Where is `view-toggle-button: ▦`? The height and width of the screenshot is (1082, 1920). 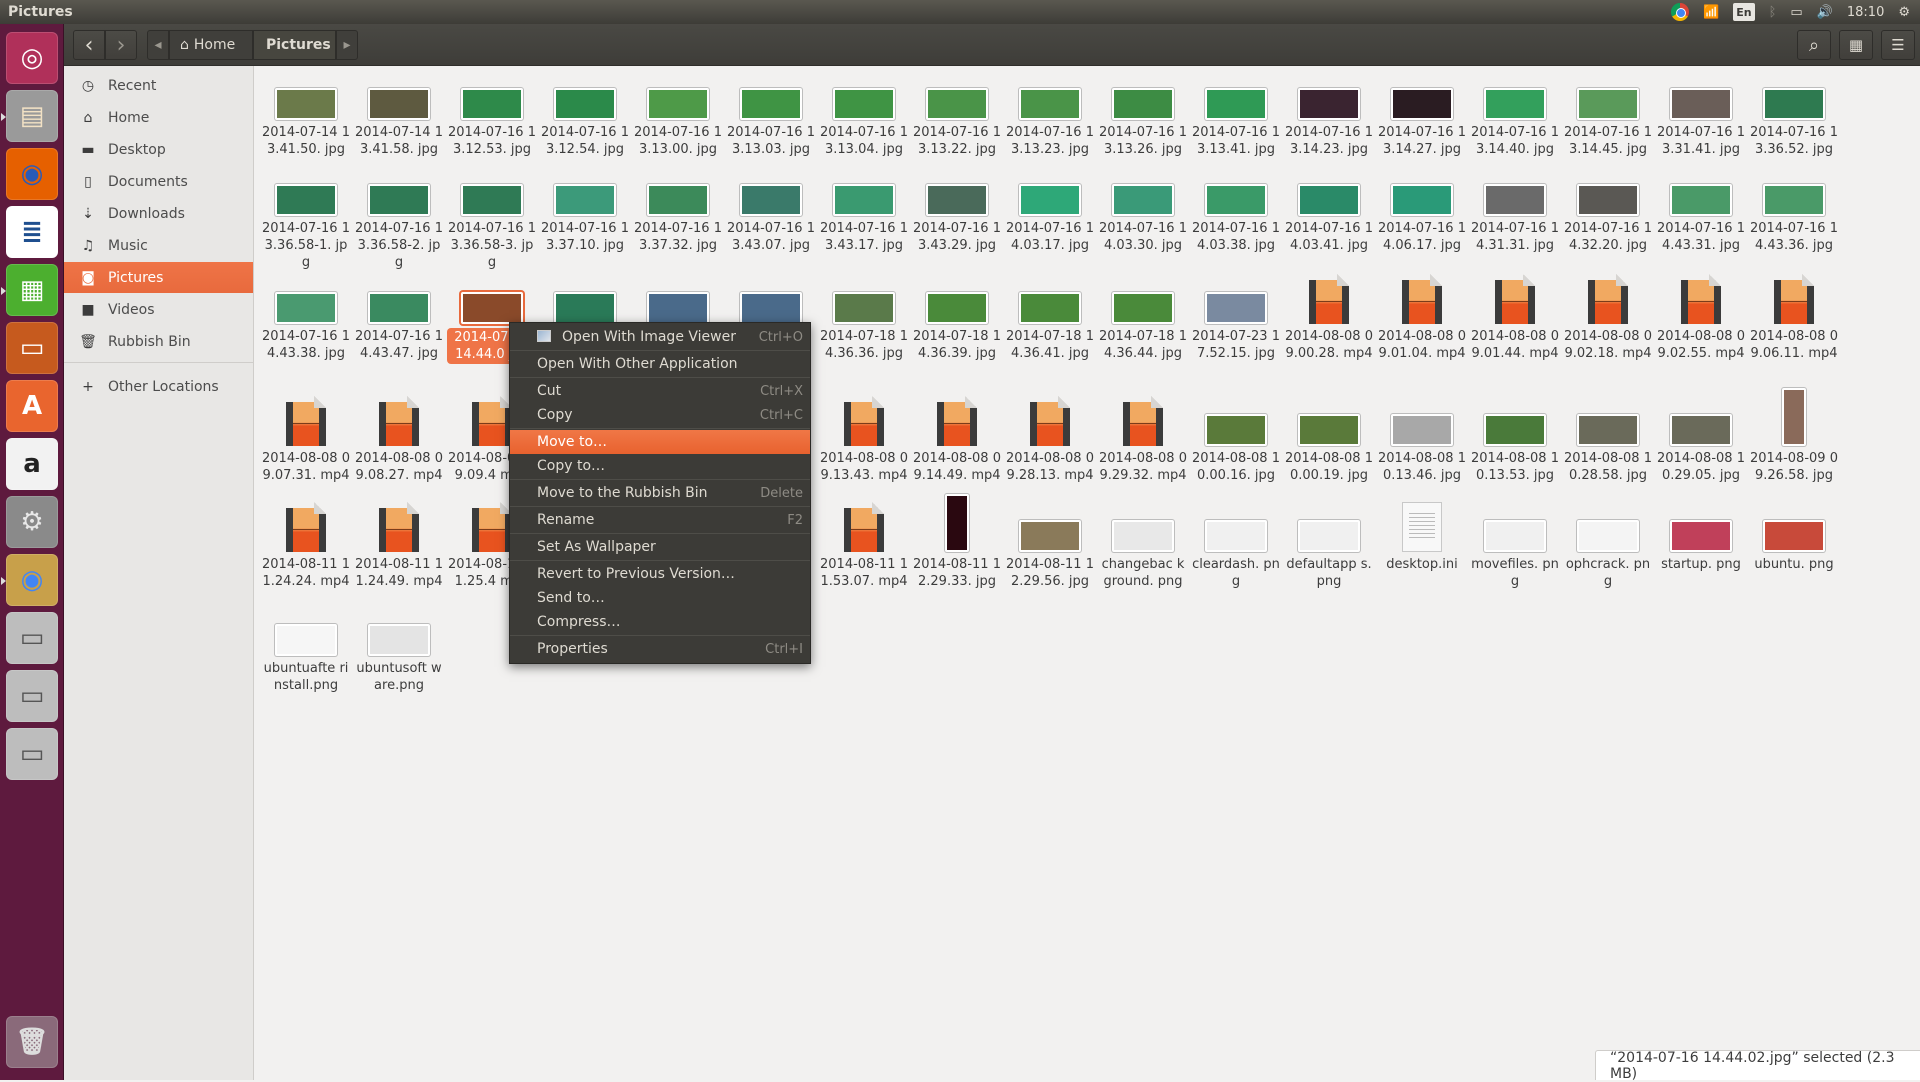
view-toggle-button: ▦ is located at coordinates (1856, 45).